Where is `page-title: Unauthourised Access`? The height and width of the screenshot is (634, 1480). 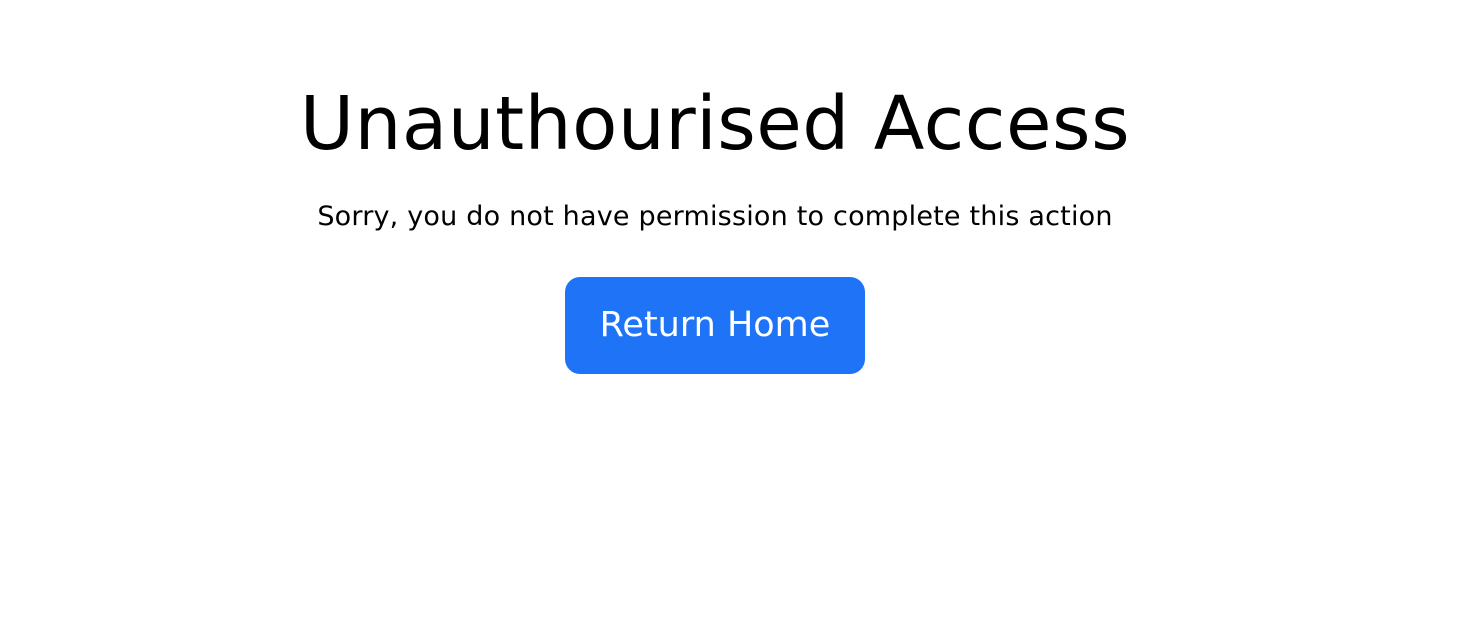 page-title: Unauthourised Access is located at coordinates (715, 124).